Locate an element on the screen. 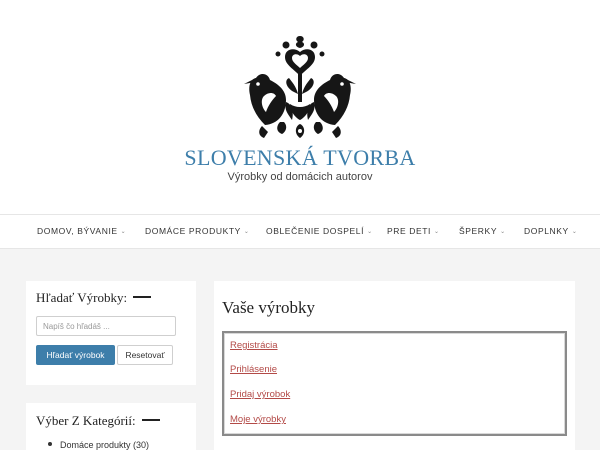 The height and width of the screenshot is (450, 600). categories-widget-title: Výber Z Kategórií: is located at coordinates (98, 421).